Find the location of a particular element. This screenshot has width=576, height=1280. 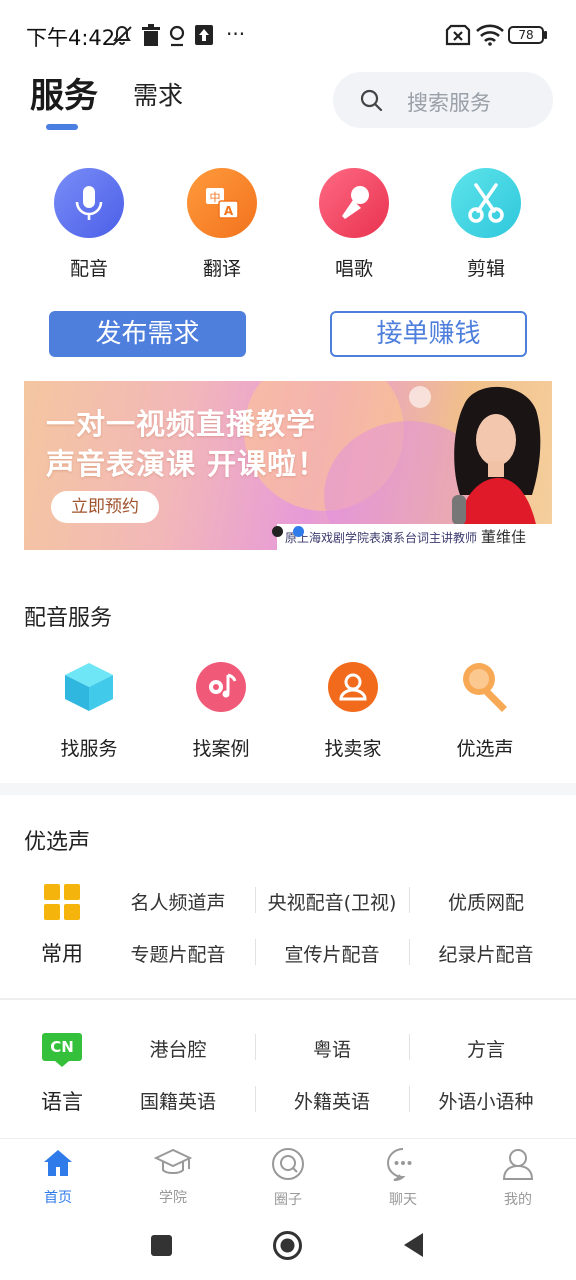

search-placeholder: 搜索服务 is located at coordinates (449, 103).